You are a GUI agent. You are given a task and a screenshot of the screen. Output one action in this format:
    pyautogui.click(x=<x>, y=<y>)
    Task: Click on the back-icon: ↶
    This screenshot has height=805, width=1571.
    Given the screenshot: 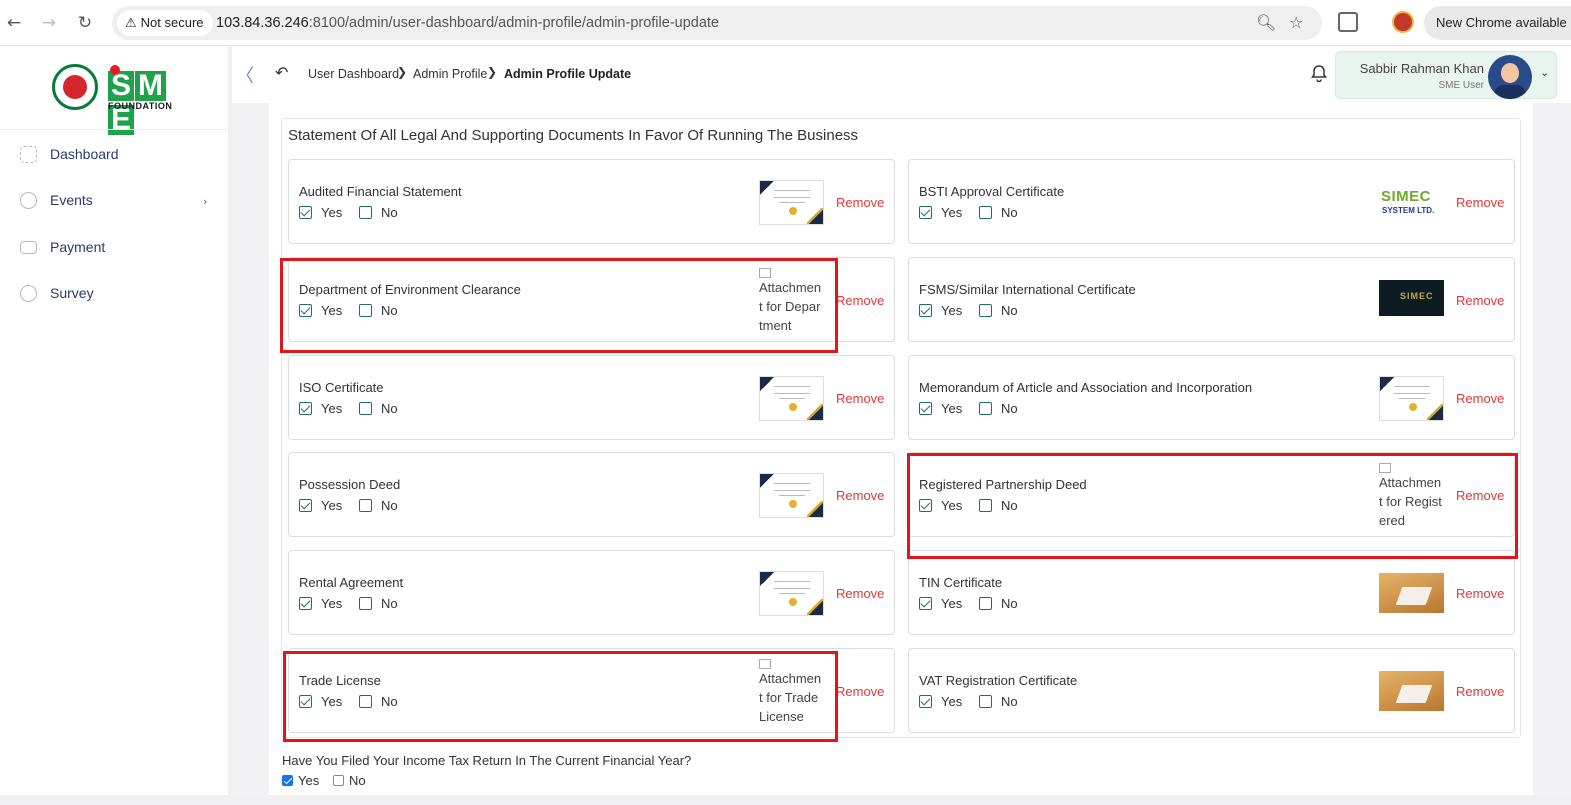 What is the action you would take?
    pyautogui.click(x=281, y=72)
    